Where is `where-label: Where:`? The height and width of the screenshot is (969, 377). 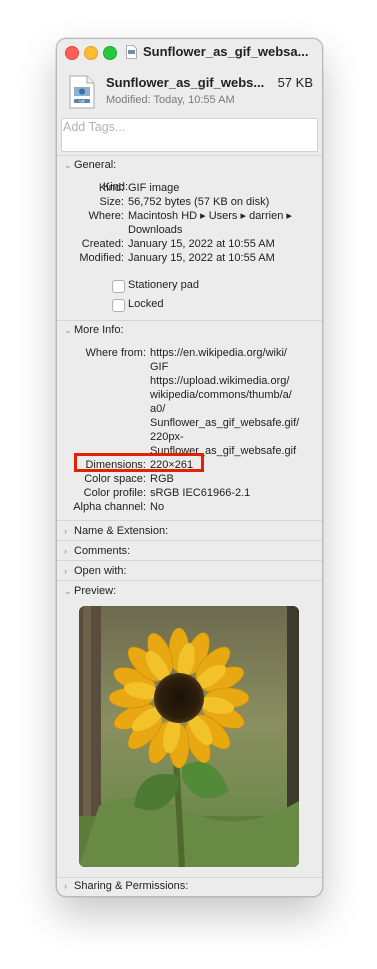
where-label: Where: is located at coordinates (106, 216).